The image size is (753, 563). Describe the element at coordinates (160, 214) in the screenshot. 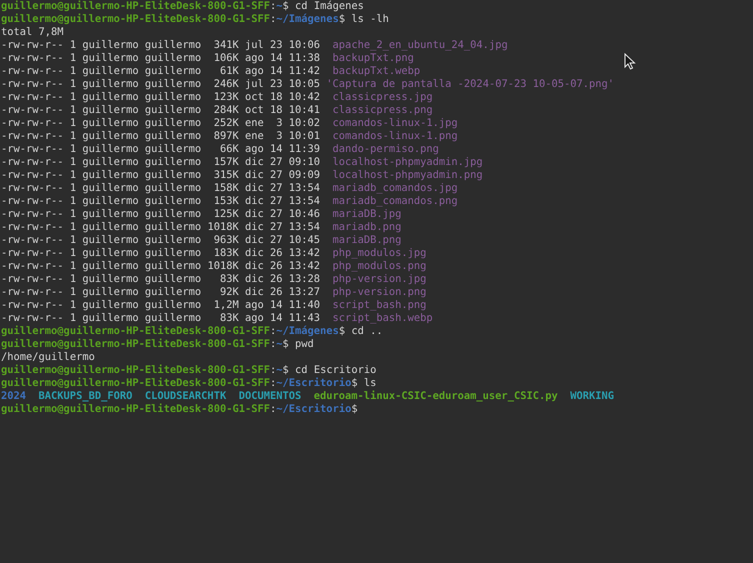

I see `file-details: -rw-rw-r-- 1 guillermo guillermo 125K dic 27 10:46` at that location.